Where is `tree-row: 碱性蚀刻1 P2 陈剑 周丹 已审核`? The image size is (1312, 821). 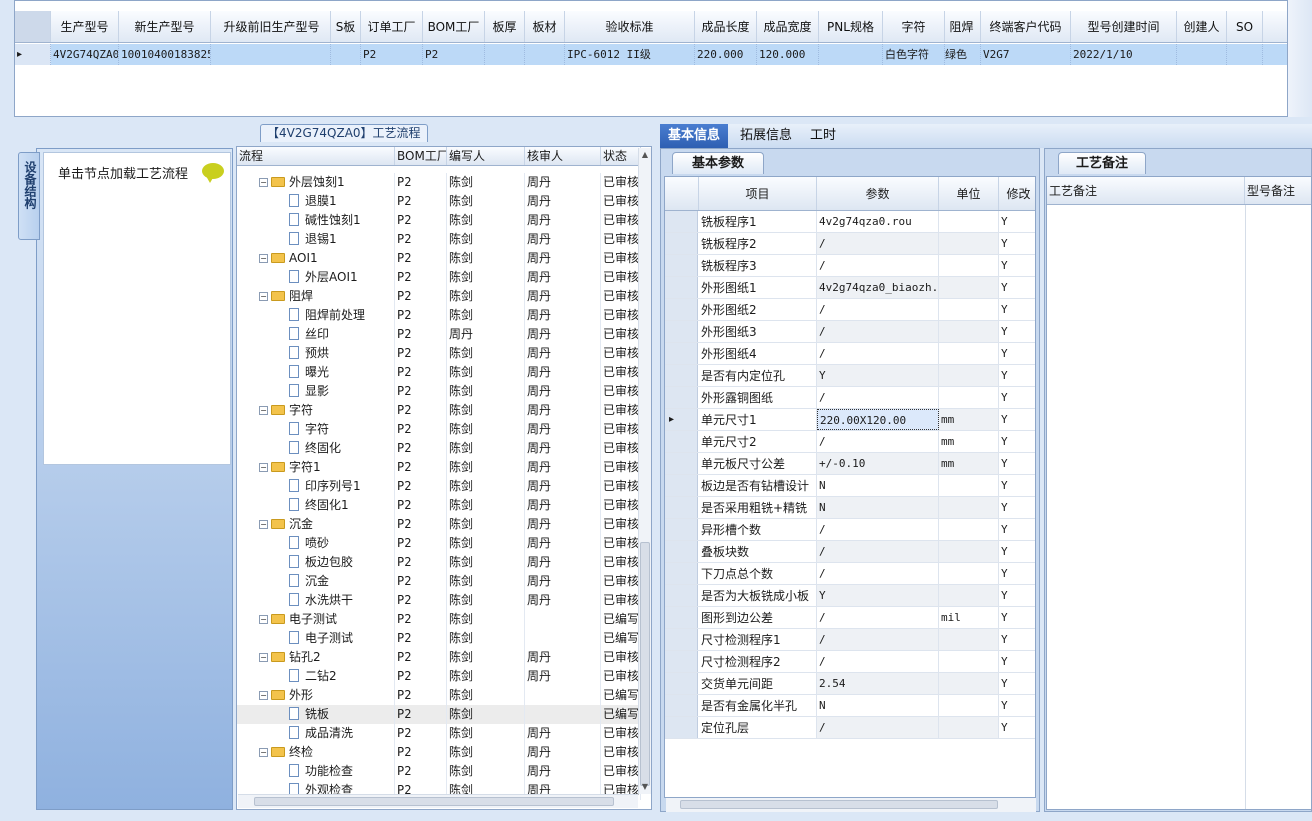
tree-row: 碱性蚀刻1 P2 陈剑 周丹 已审核 is located at coordinates (439, 220).